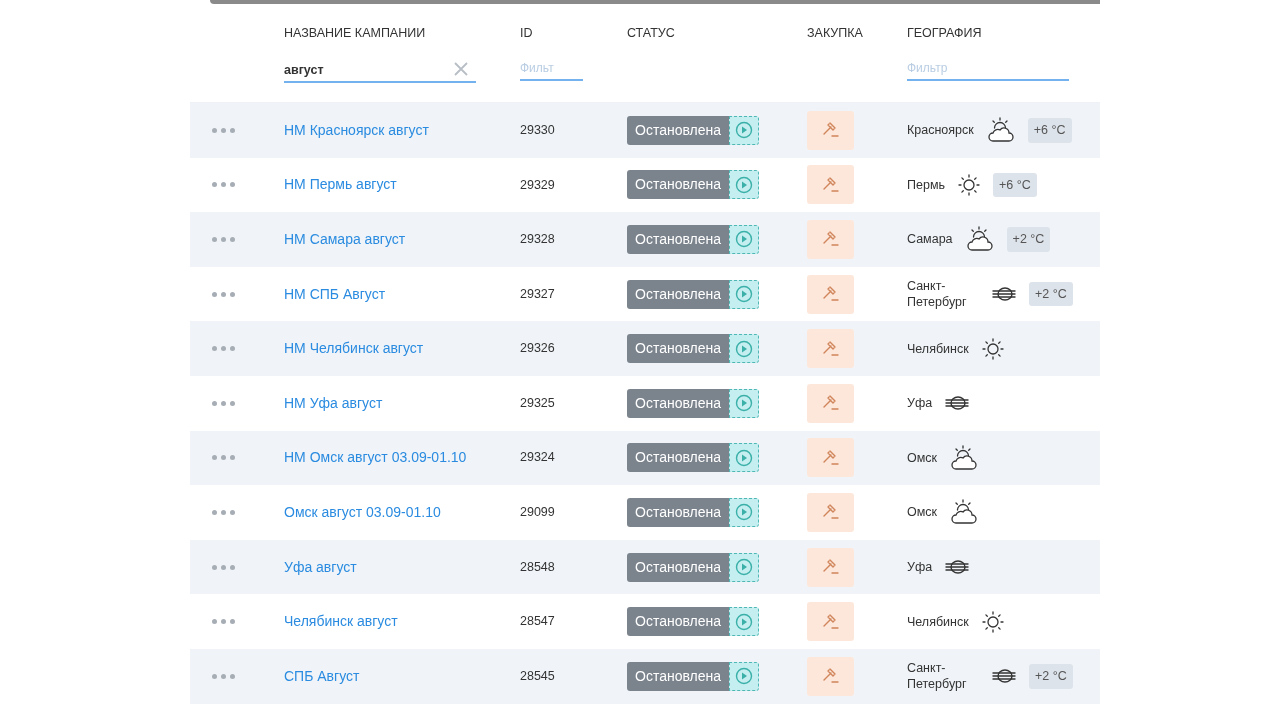  What do you see at coordinates (362, 512) in the screenshot?
I see `campaign-link: Омск август 03.09-01.10` at bounding box center [362, 512].